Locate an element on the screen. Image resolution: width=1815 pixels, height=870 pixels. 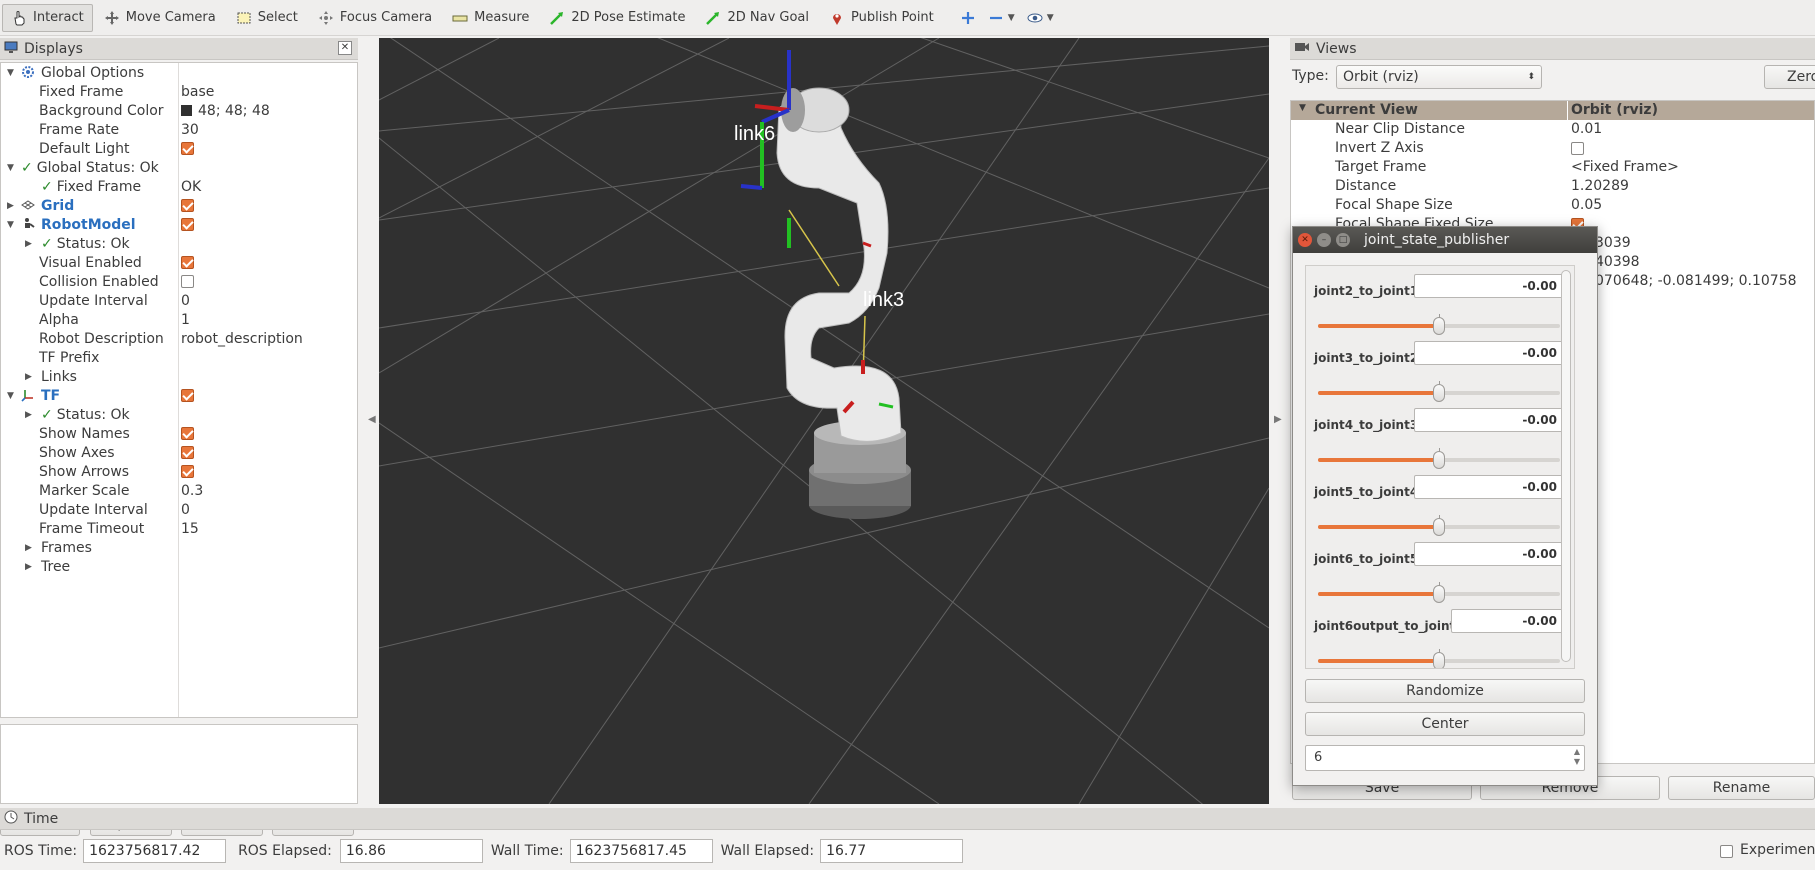
visual-enabled-checkbox is located at coordinates (187, 264).